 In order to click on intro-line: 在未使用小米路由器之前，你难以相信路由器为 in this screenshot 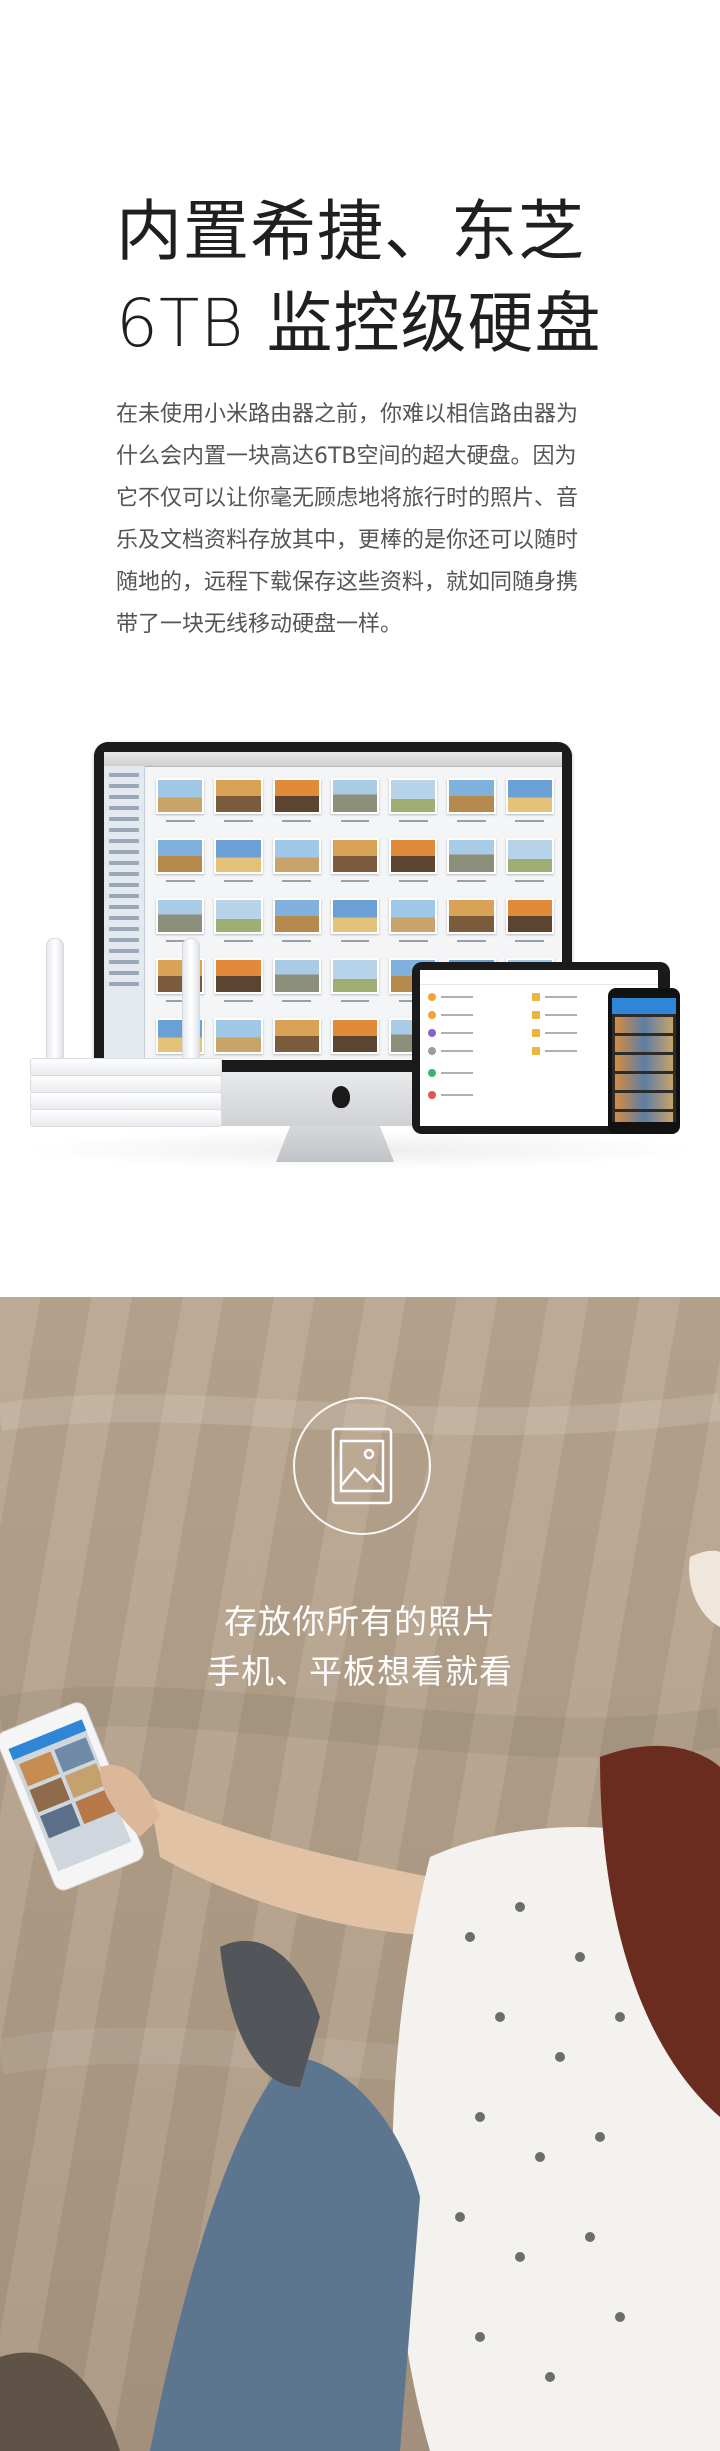, I will do `click(347, 414)`.